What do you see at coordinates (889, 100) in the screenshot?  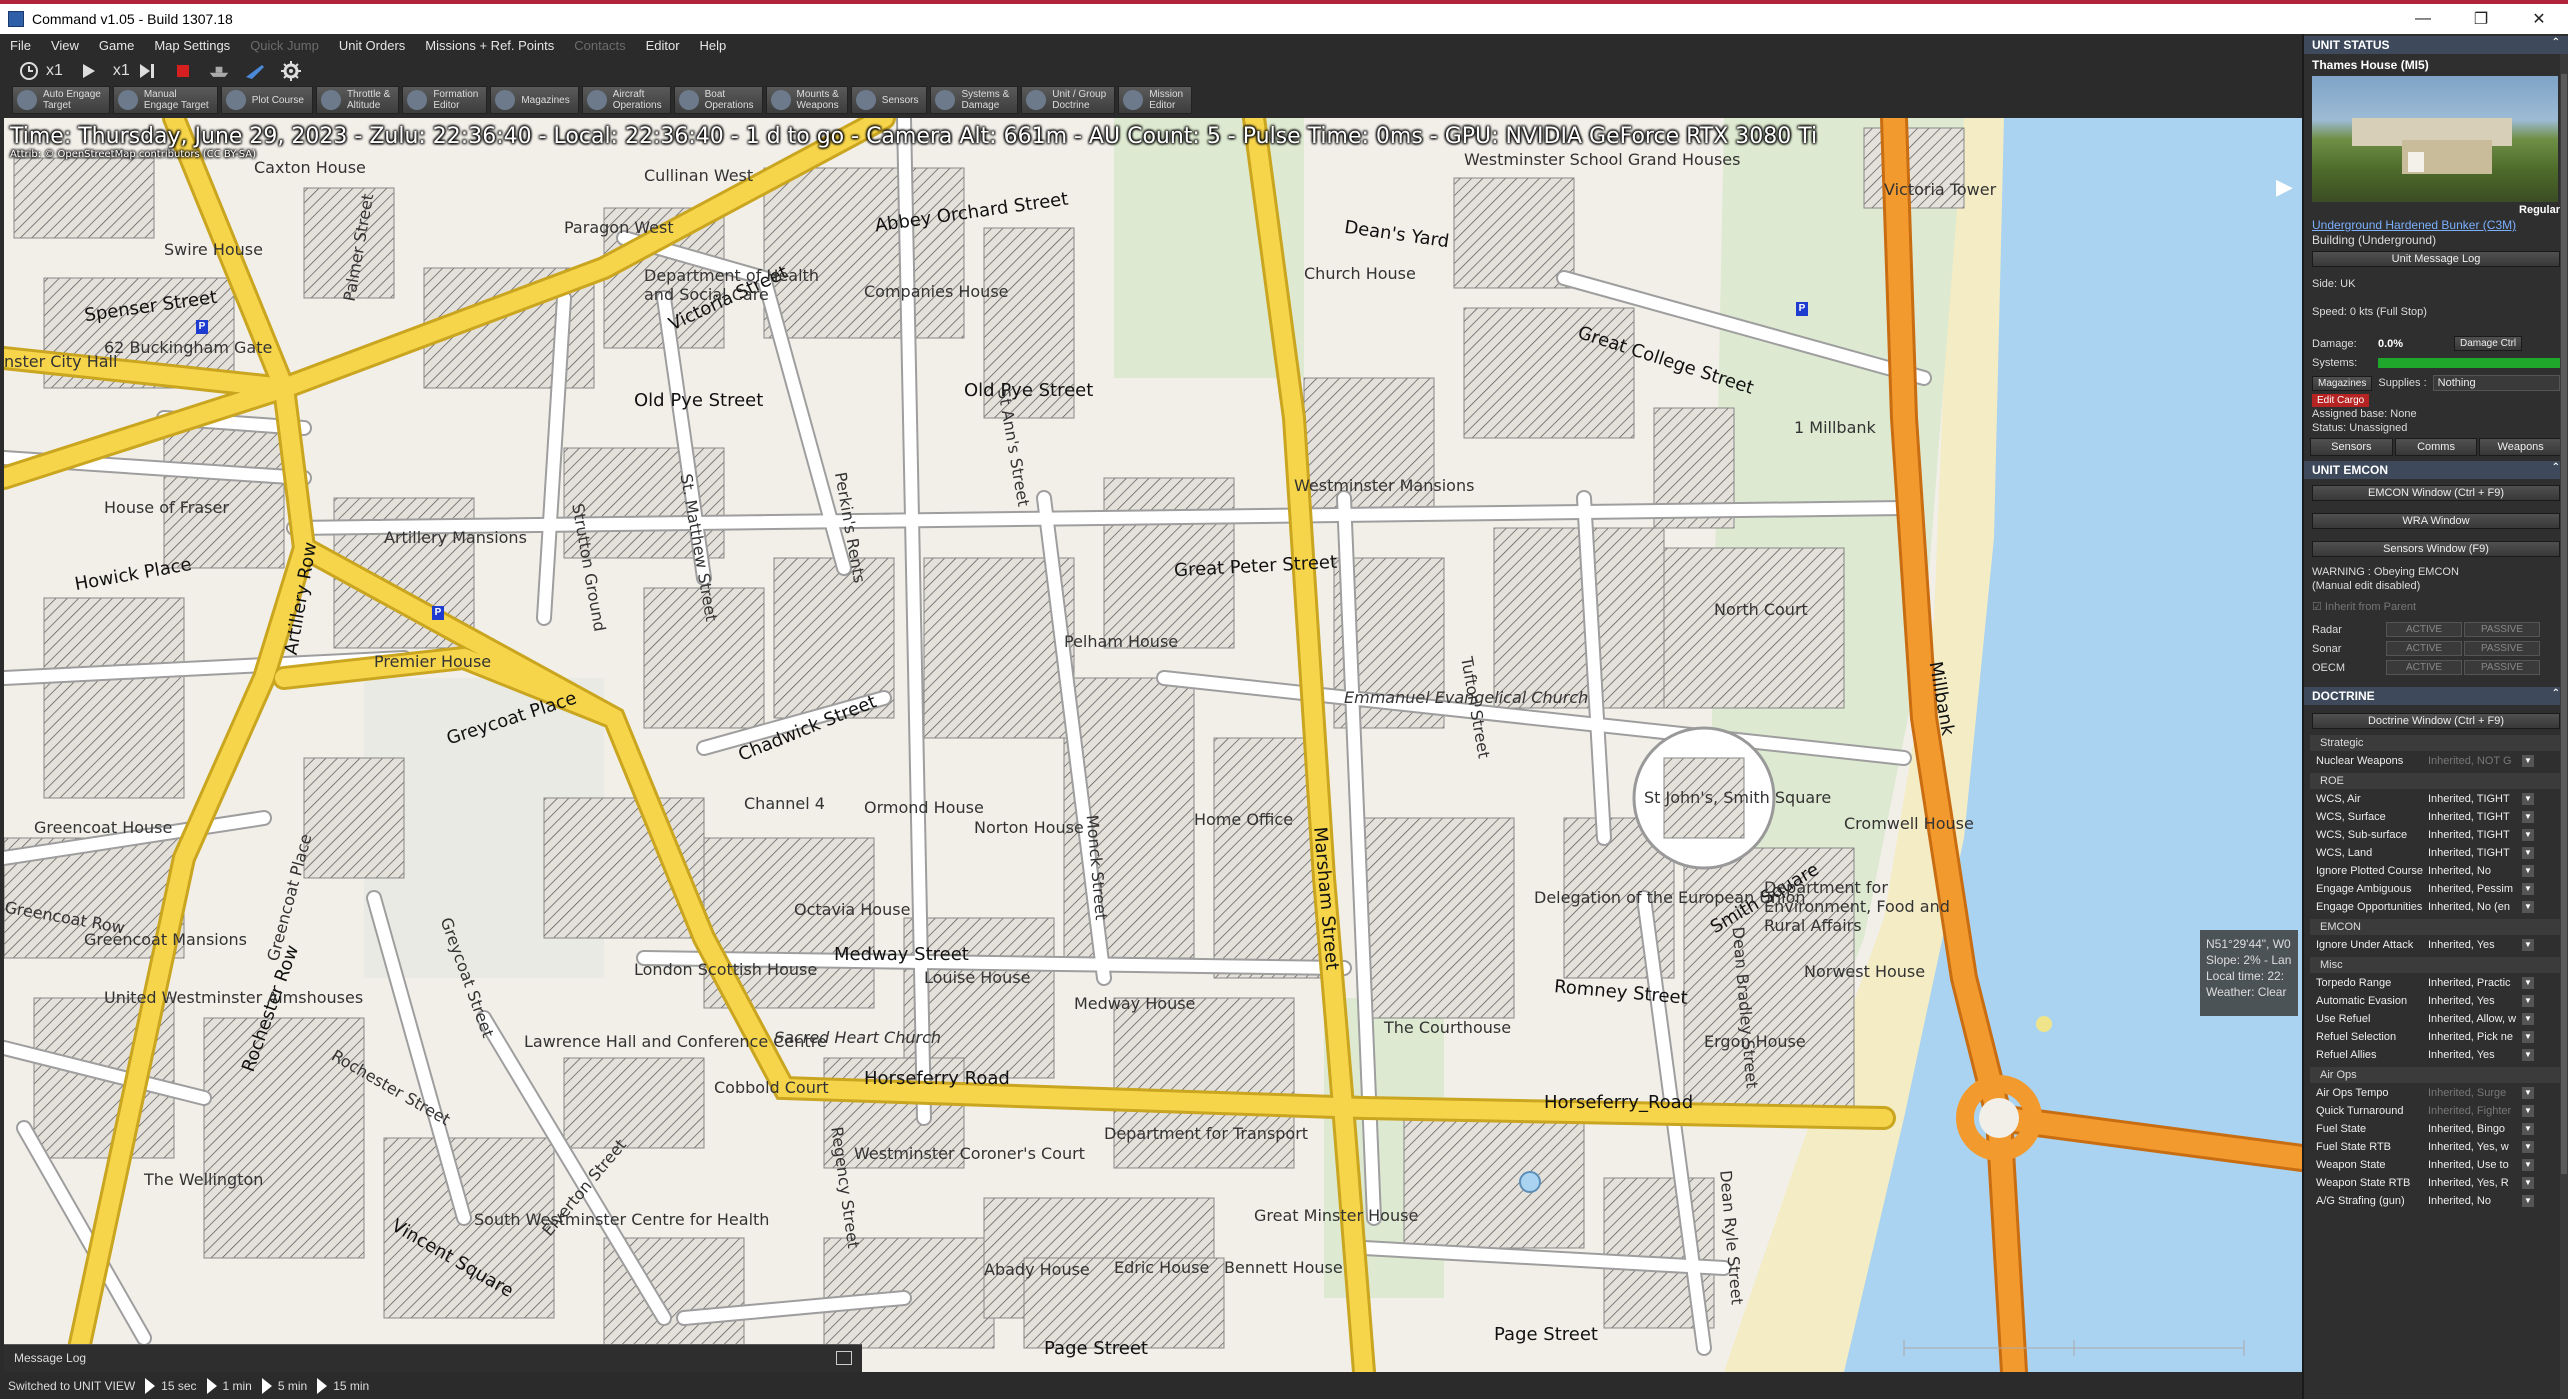 I see `command-button: Sensors` at bounding box center [889, 100].